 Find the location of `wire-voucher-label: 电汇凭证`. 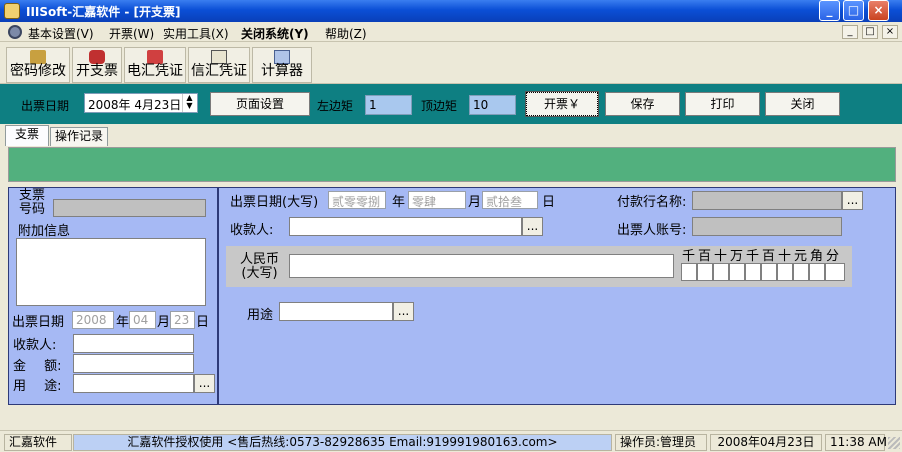

wire-voucher-label: 电汇凭证 is located at coordinates (155, 71).